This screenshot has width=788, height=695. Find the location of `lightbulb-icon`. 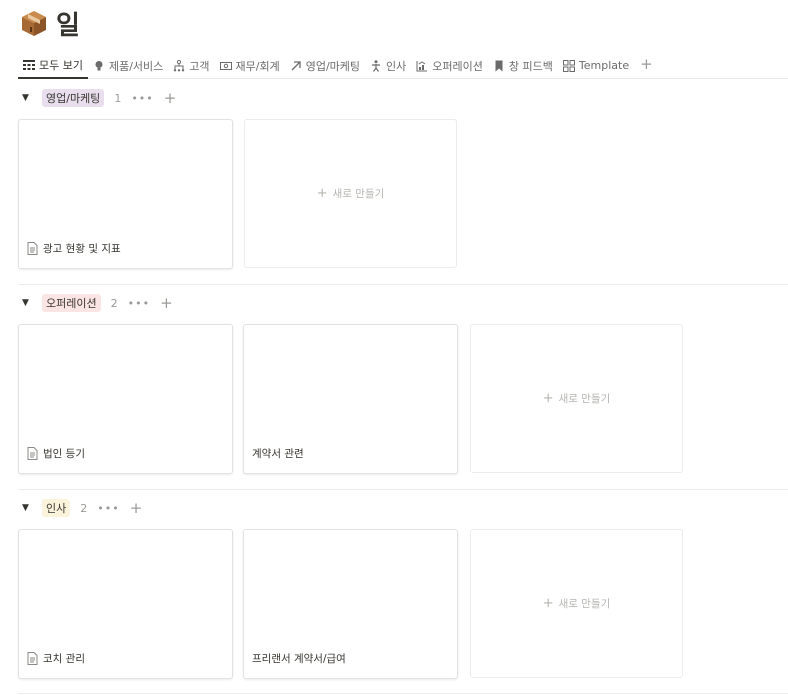

lightbulb-icon is located at coordinates (99, 65).